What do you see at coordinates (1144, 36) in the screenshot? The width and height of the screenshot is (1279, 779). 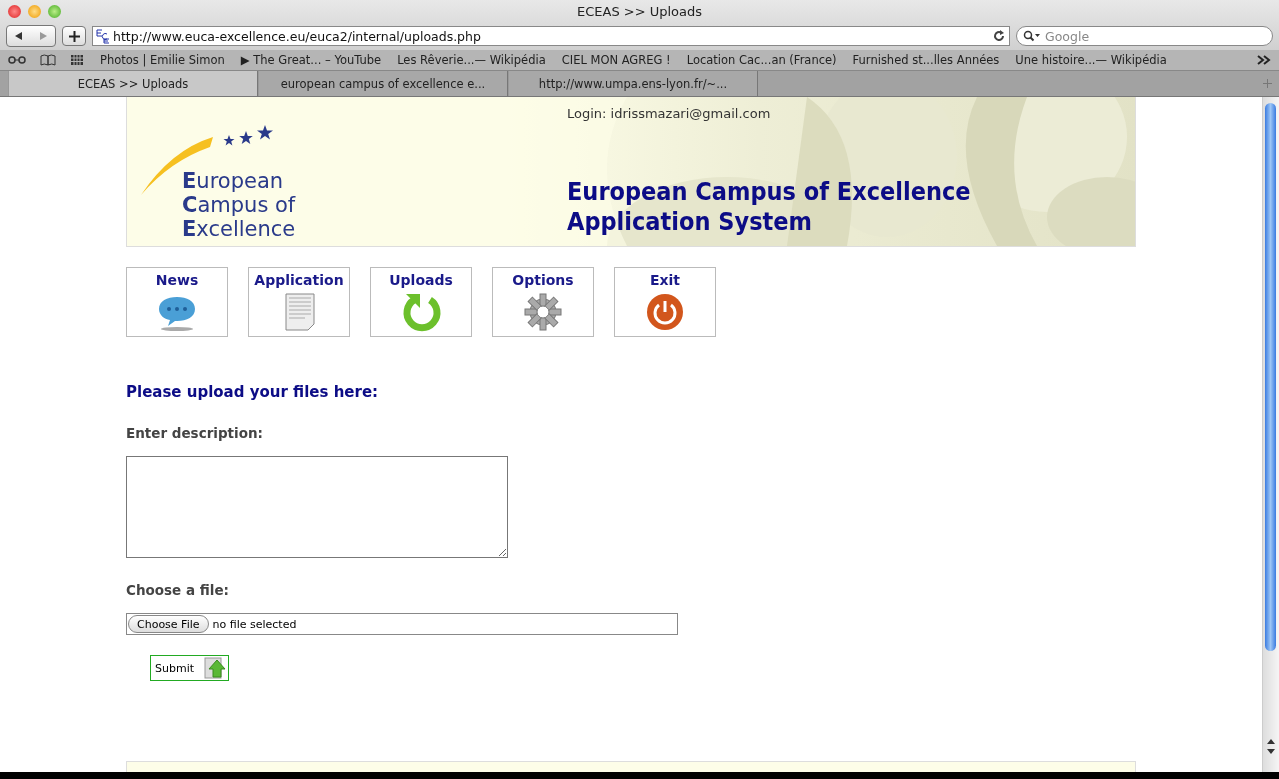 I see `search-field: Google` at bounding box center [1144, 36].